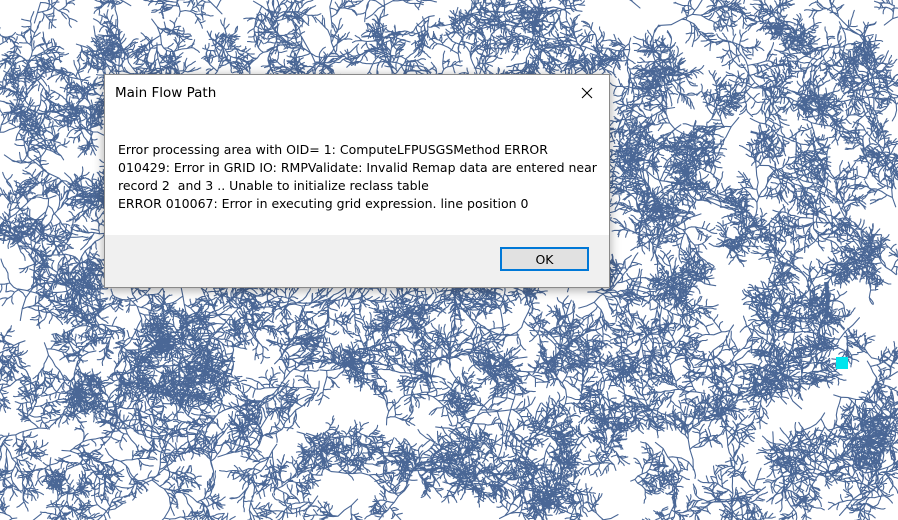  I want to click on dialog-title: Main Flow Path, so click(165, 93).